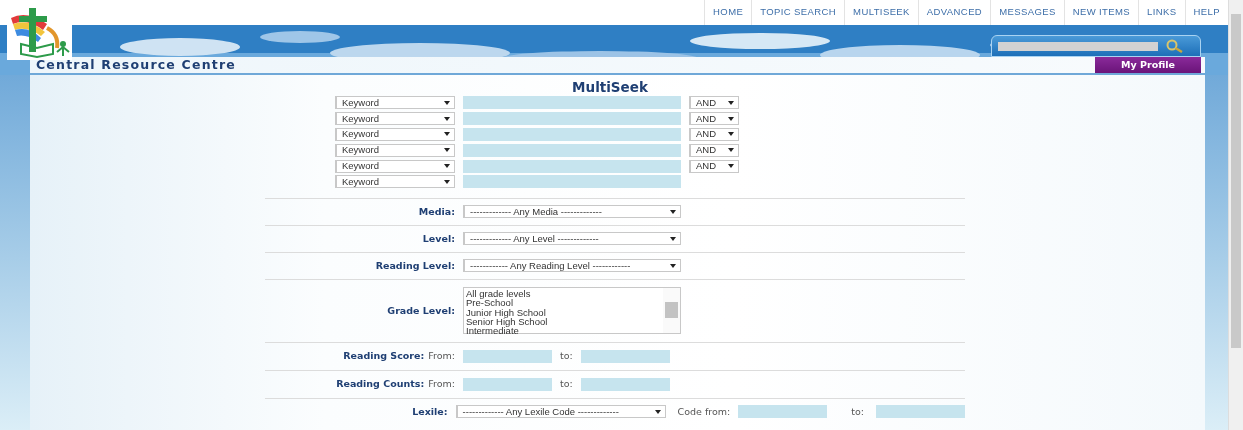  I want to click on filter-dropdown: ------------- Any Level -------------, so click(572, 239).